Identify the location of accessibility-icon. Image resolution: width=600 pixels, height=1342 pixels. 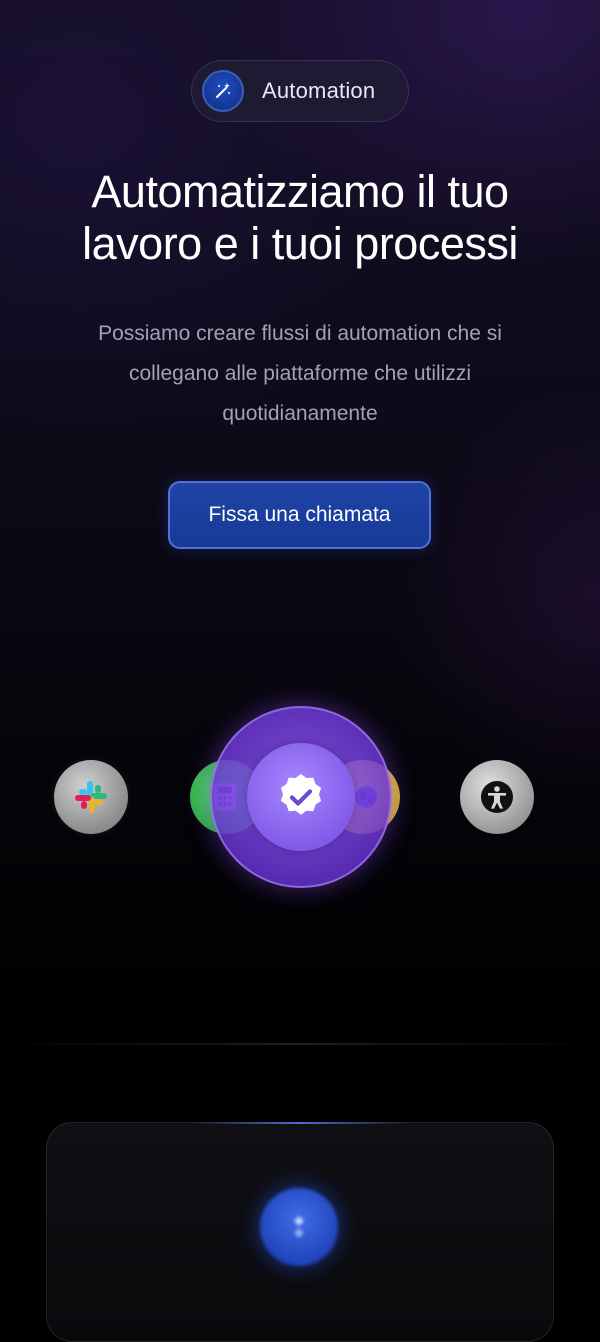
(497, 797).